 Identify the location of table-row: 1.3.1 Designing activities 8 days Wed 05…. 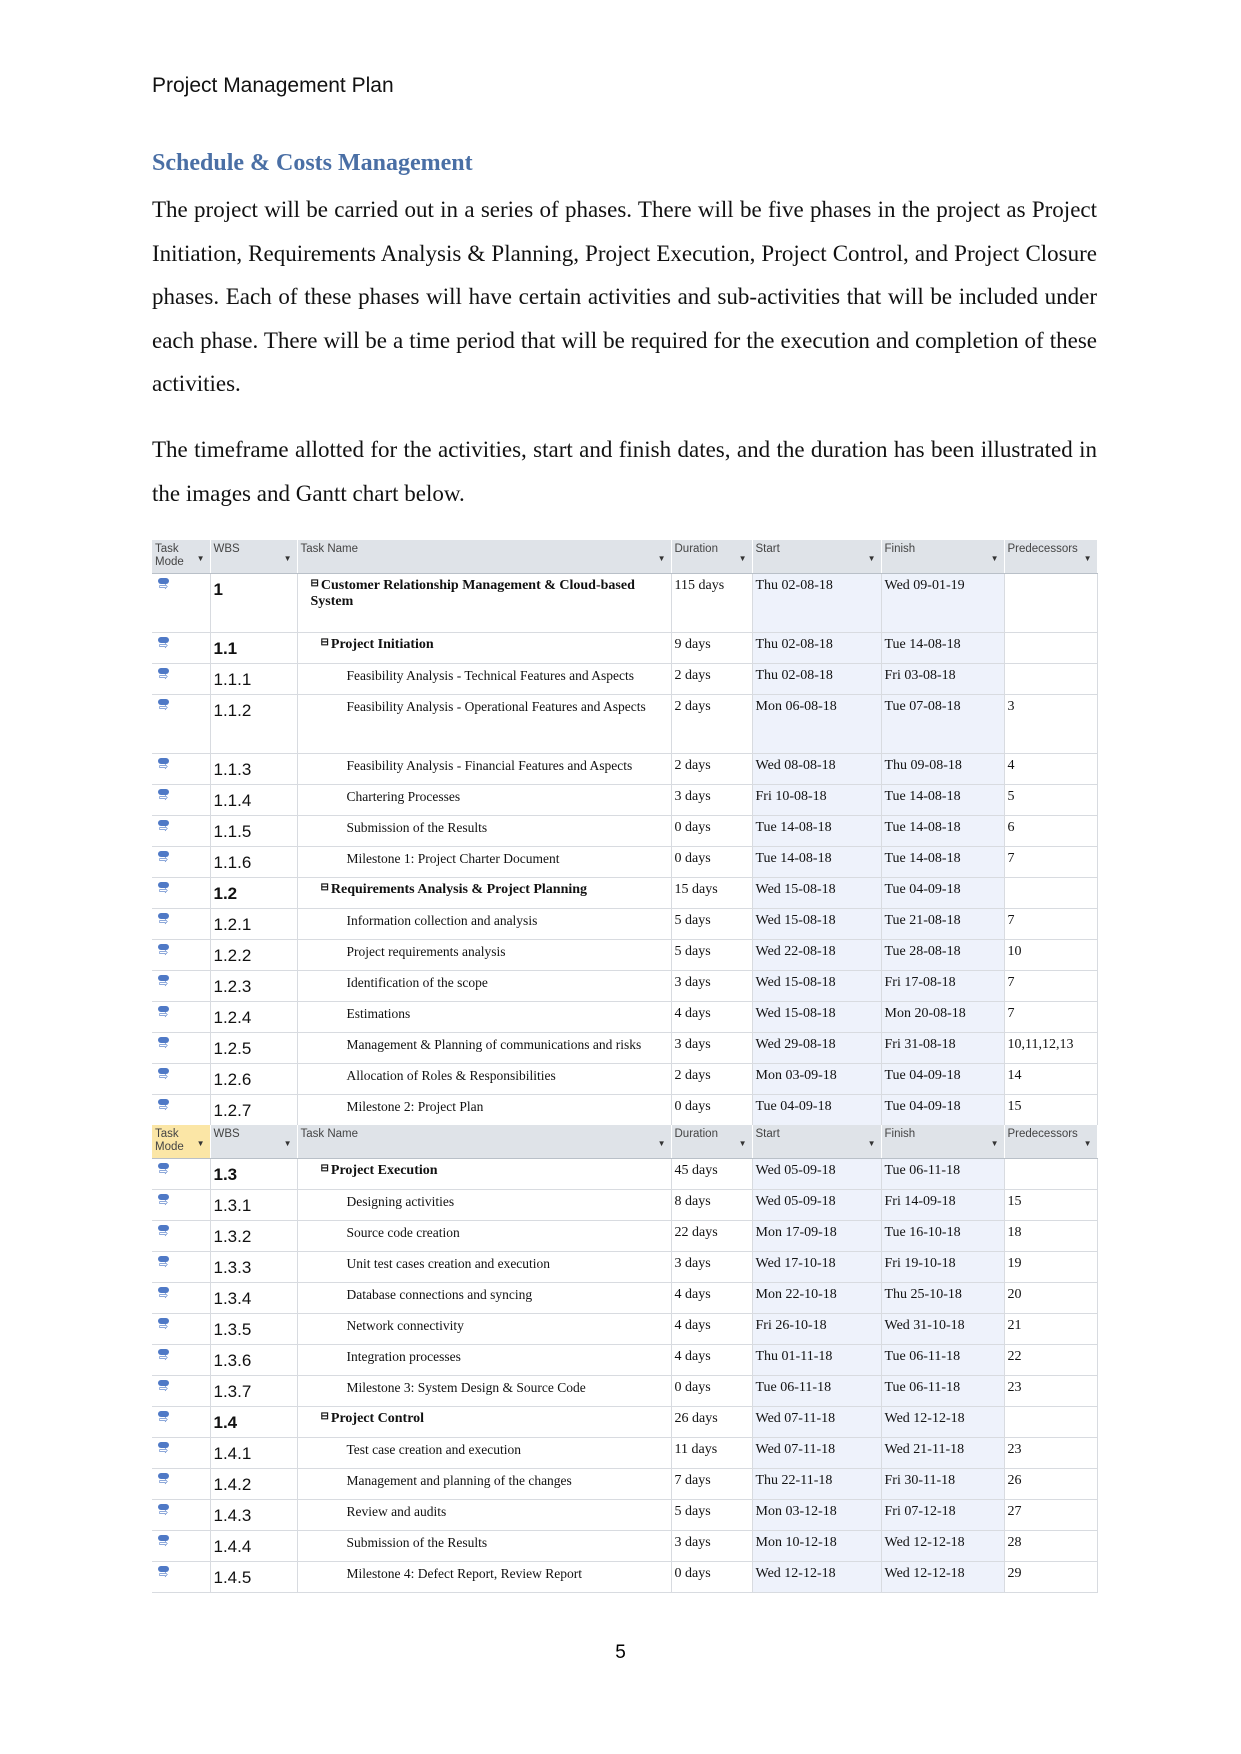
(625, 1205).